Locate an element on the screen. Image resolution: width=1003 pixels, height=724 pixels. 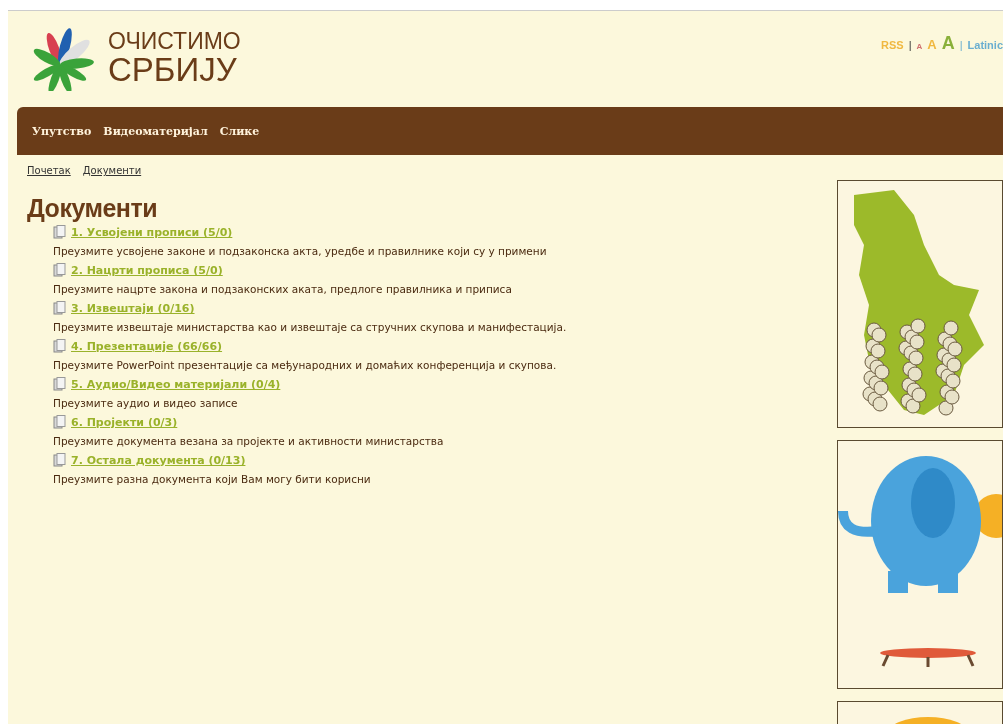
sun-banner is located at coordinates (920, 712).